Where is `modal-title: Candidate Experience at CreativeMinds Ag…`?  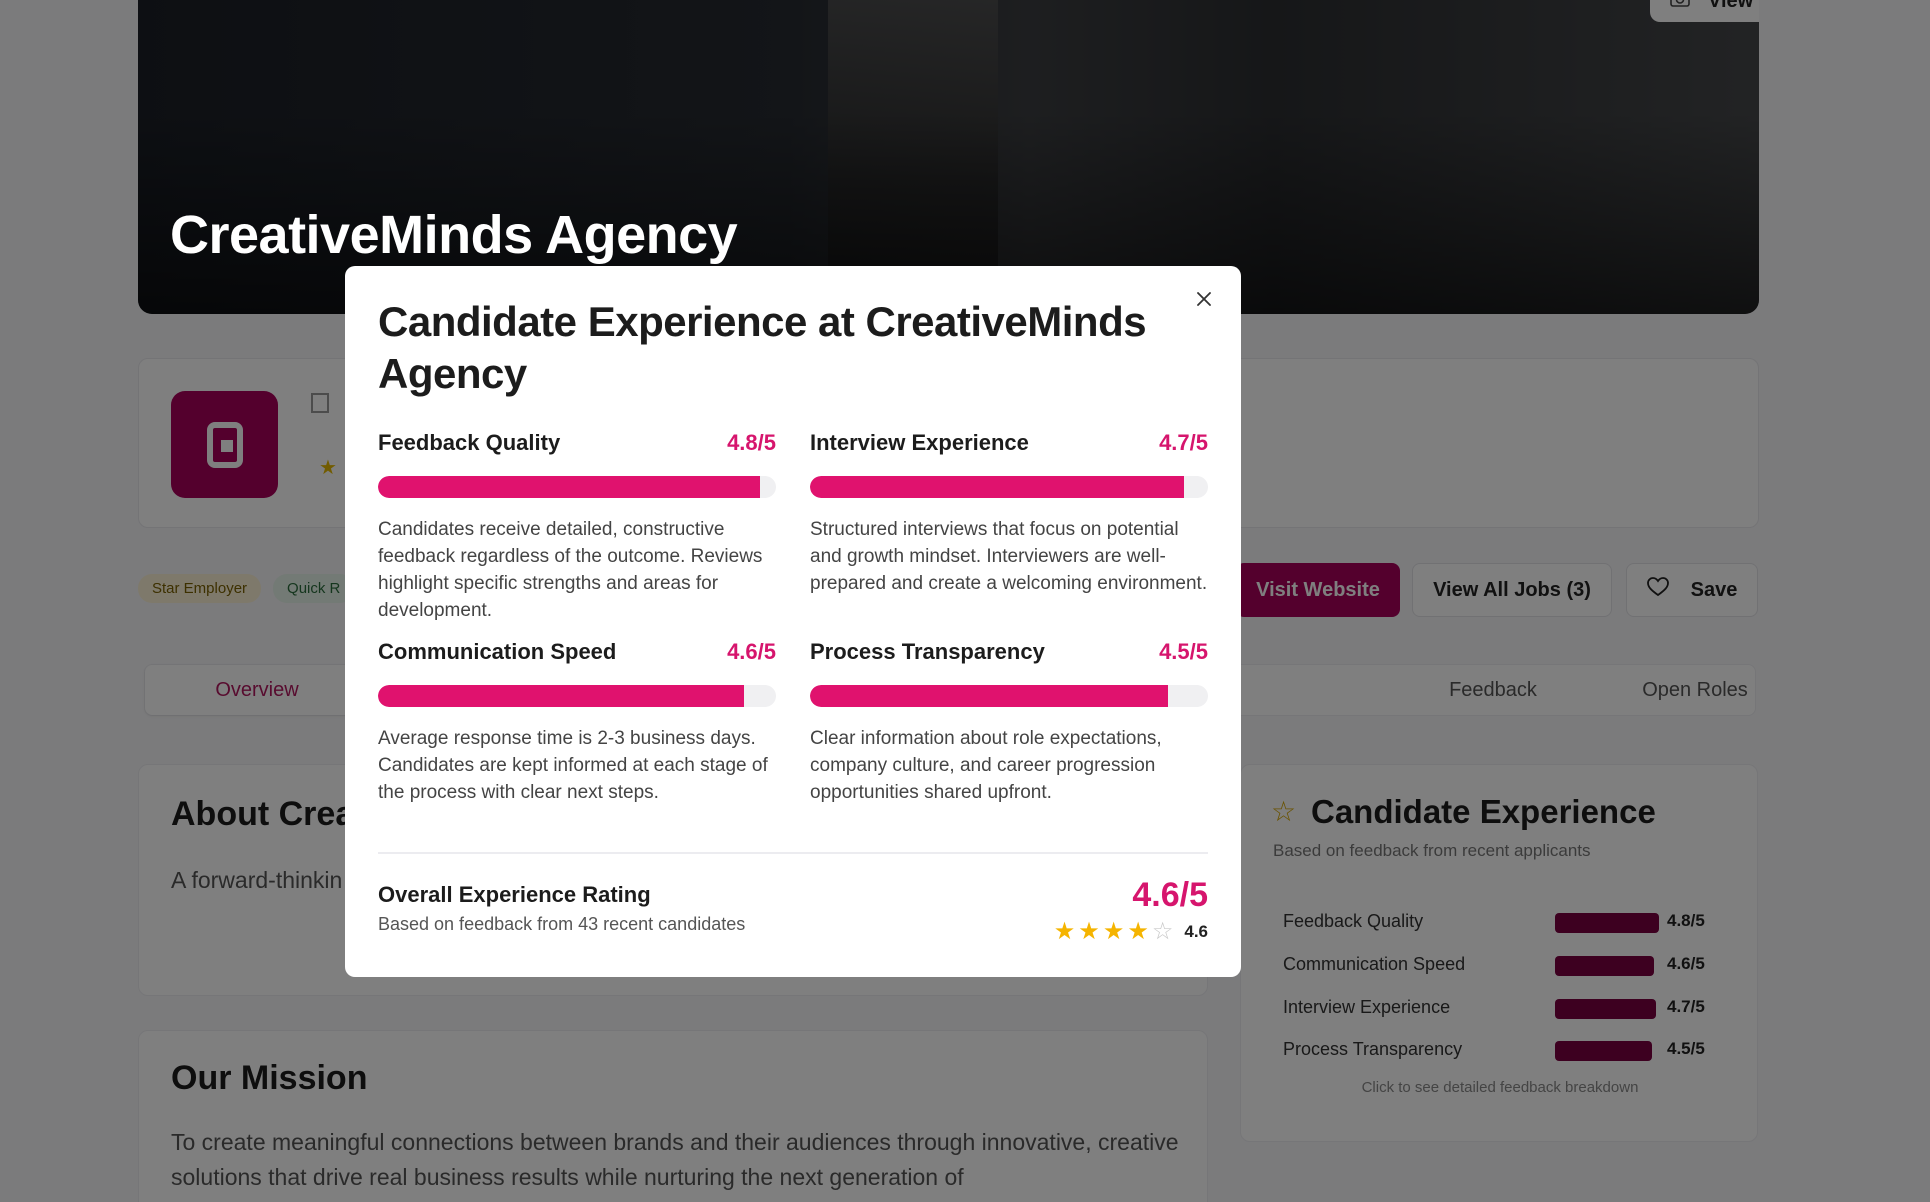 modal-title: Candidate Experience at CreativeMinds Ag… is located at coordinates (762, 347).